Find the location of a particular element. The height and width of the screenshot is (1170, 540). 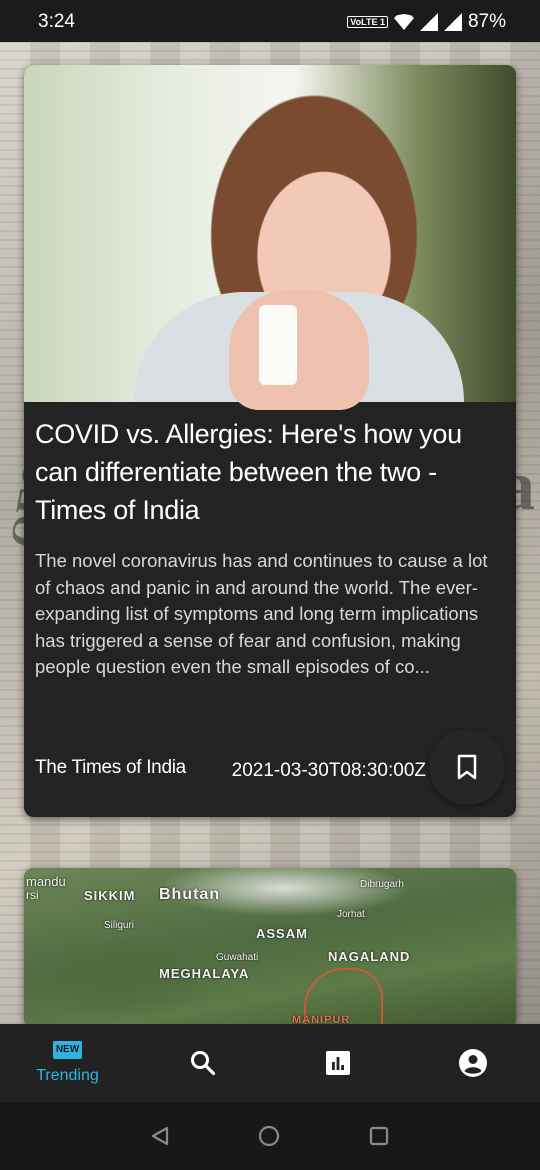

nav-search is located at coordinates (202, 1063).